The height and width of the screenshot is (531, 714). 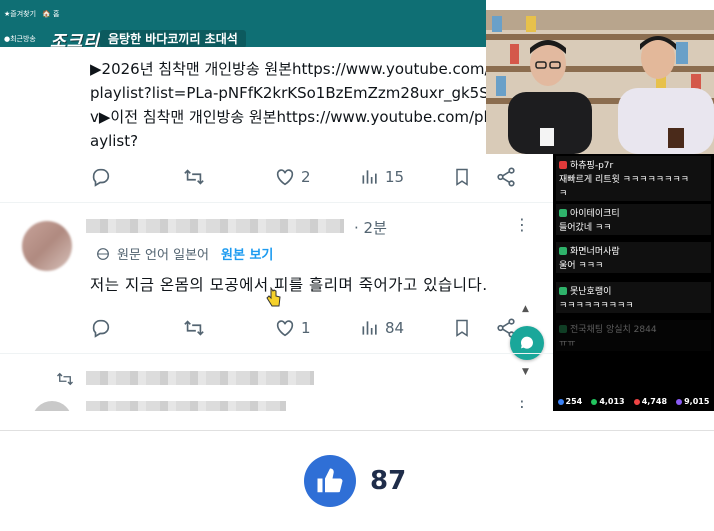 I want to click on reply-actions: 1 84, so click(x=310, y=328).